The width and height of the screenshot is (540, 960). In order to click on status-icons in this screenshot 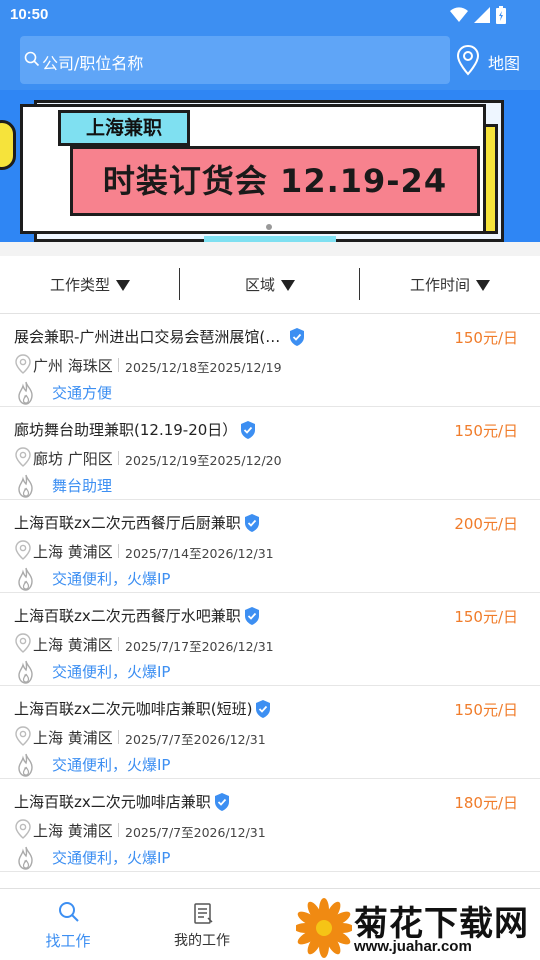, I will do `click(478, 15)`.